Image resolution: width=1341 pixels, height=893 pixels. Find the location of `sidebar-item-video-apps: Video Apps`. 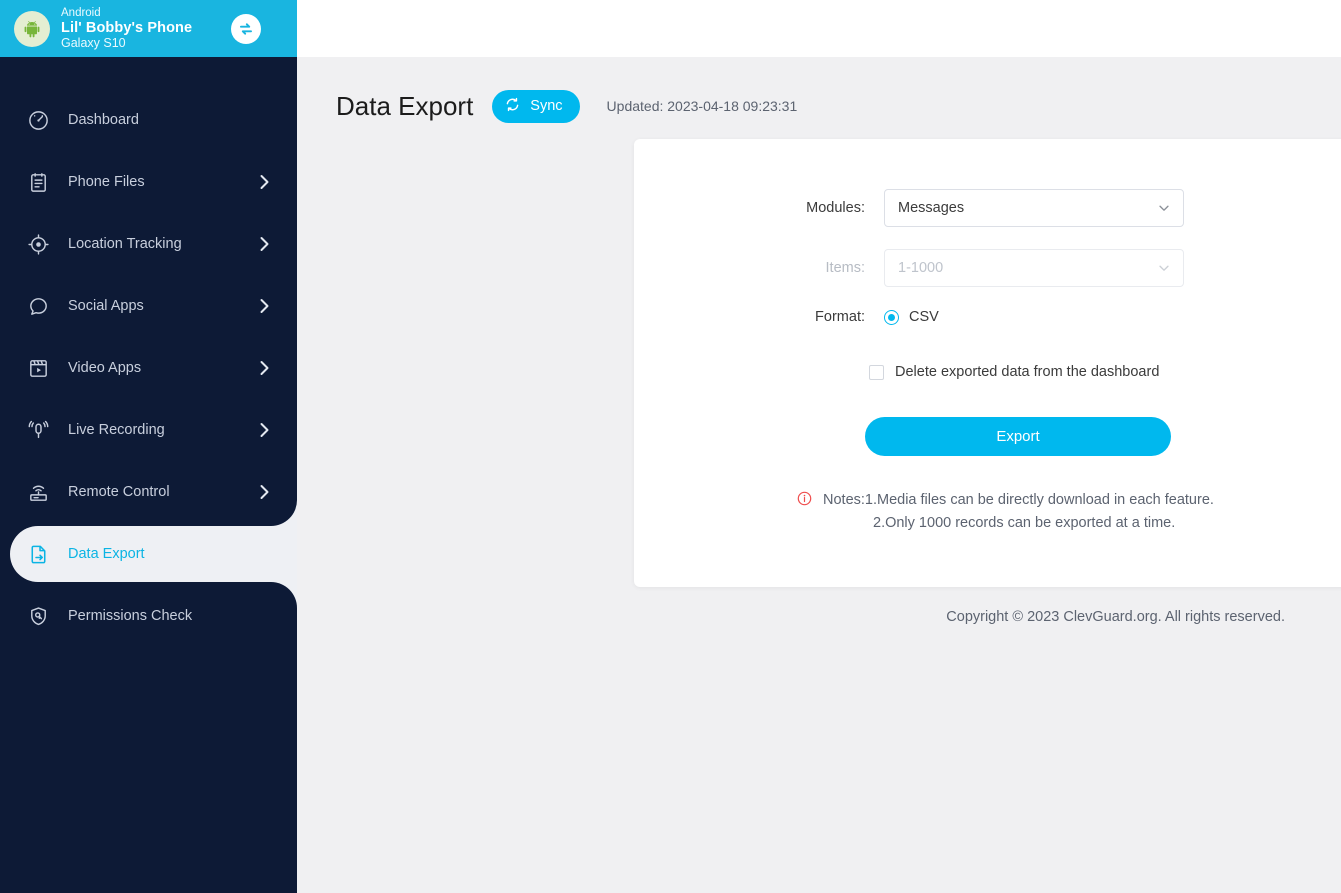

sidebar-item-video-apps: Video Apps is located at coordinates (148, 368).